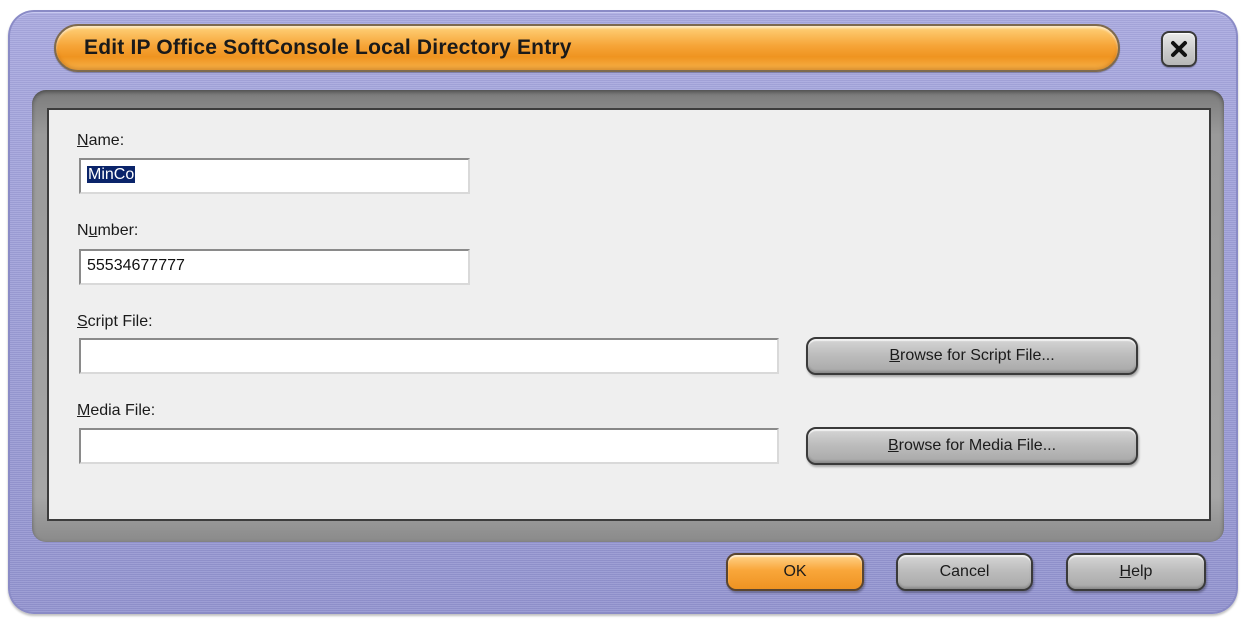  I want to click on media-file-input, so click(429, 446).